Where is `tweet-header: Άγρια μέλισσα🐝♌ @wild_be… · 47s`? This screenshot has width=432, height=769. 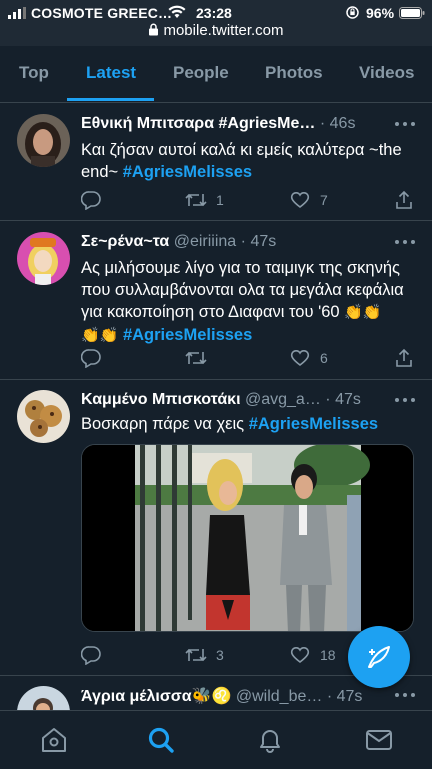
tweet-header: Άγρια μέλισσα🐝♌ @wild_be… · 47s is located at coordinates (222, 696).